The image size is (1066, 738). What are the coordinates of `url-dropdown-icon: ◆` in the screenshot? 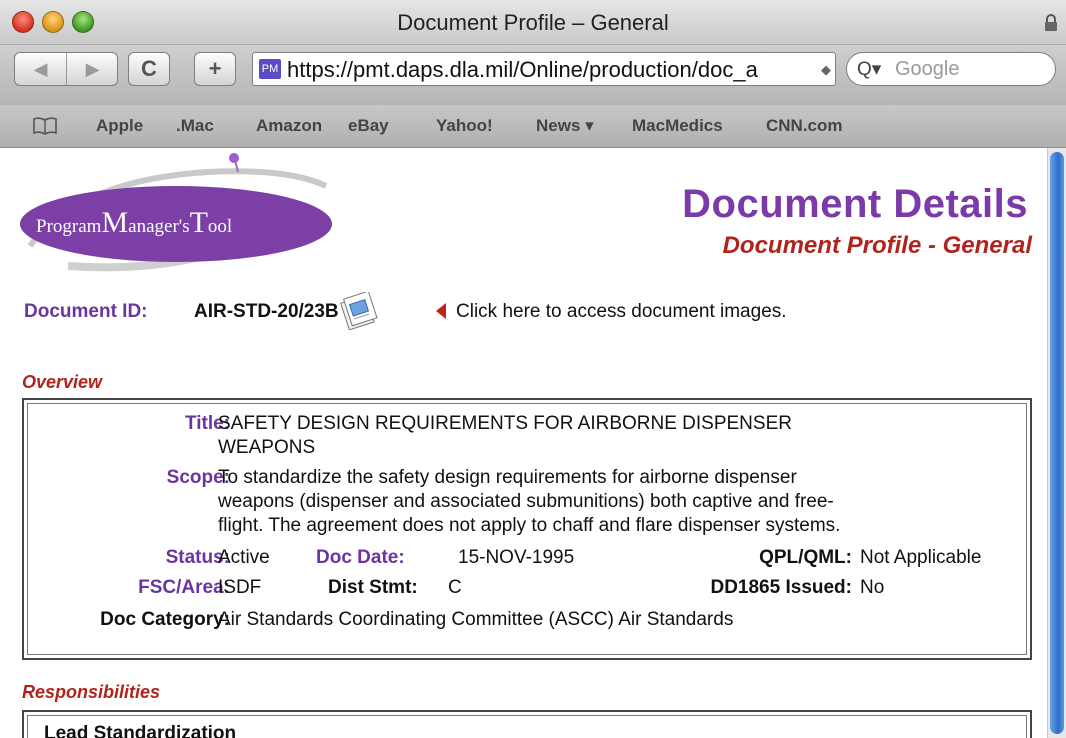 It's located at (826, 70).